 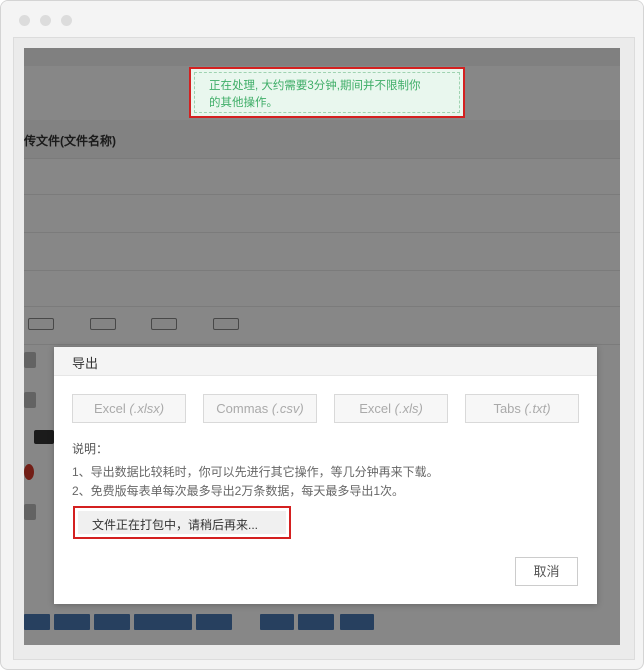 I want to click on description-title: 说明：, so click(x=90, y=449).